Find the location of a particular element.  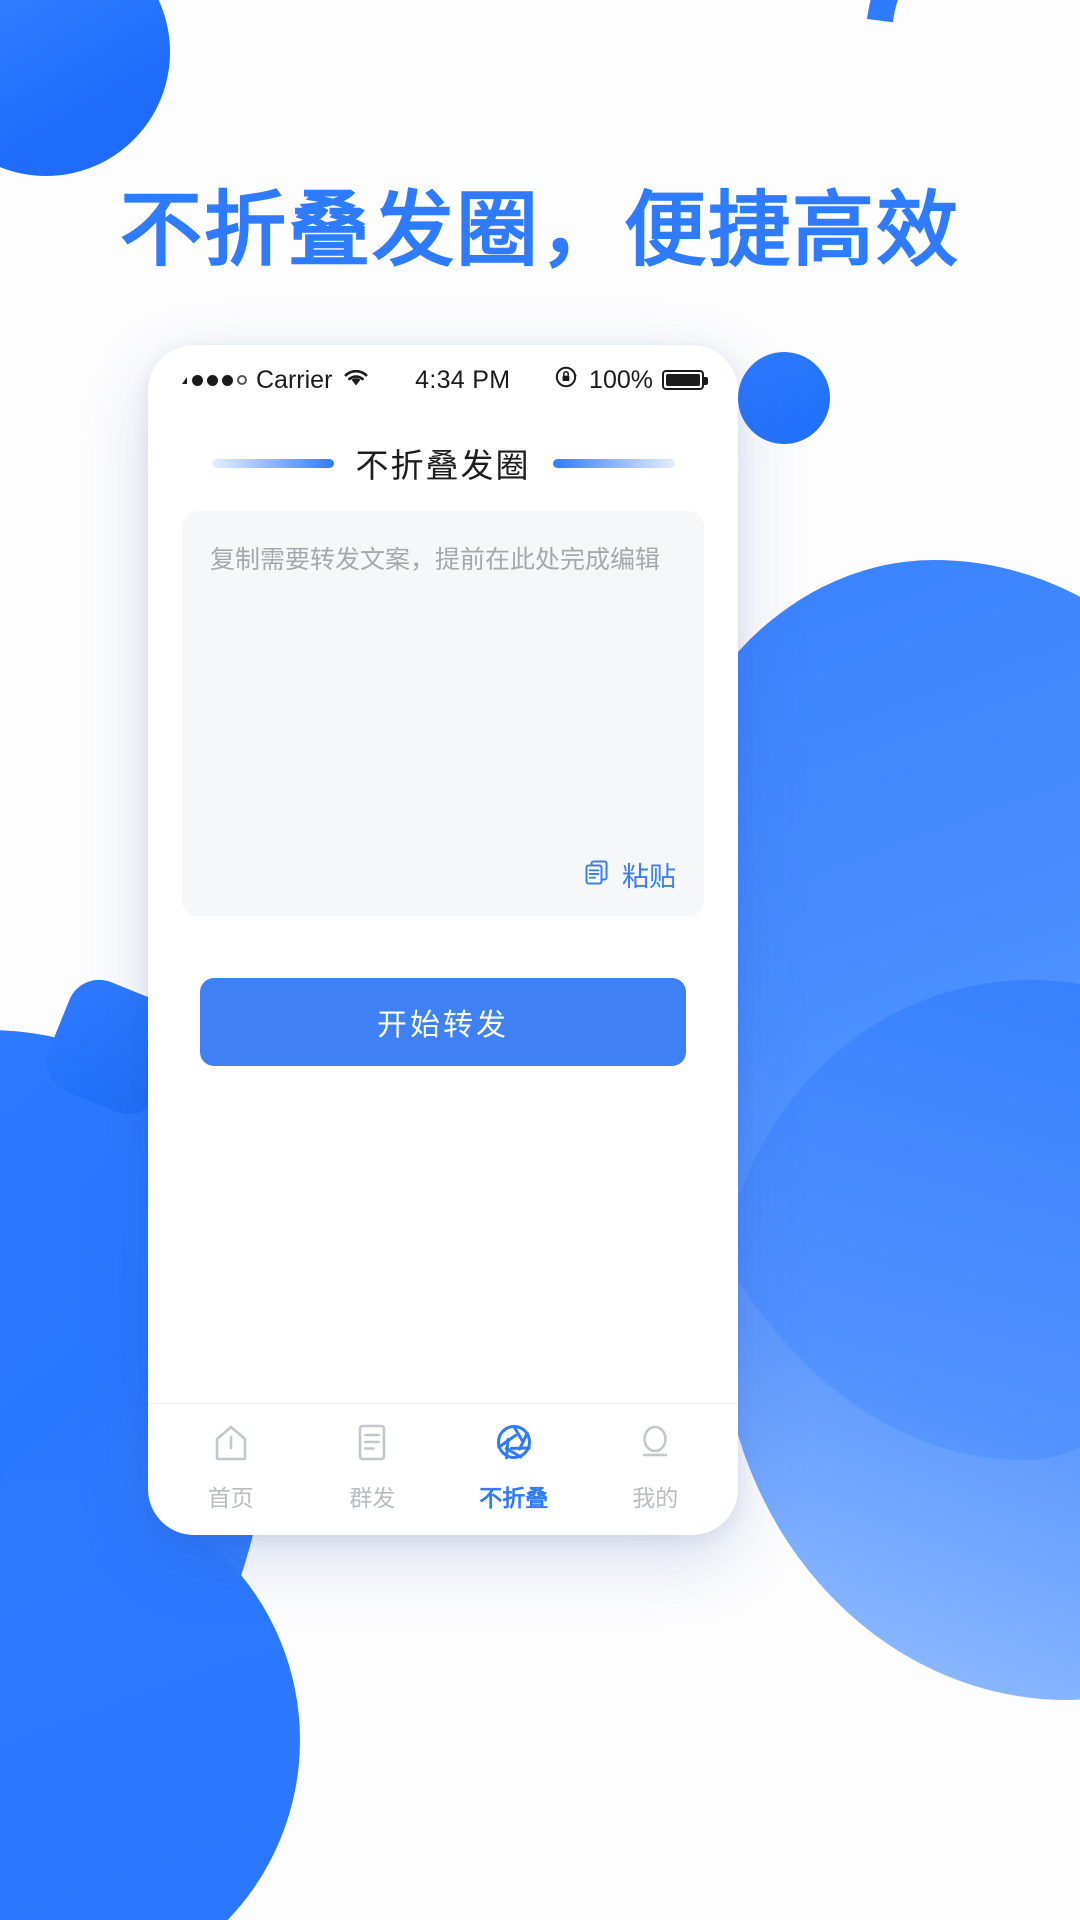

paste-button: 粘贴 is located at coordinates (629, 874).